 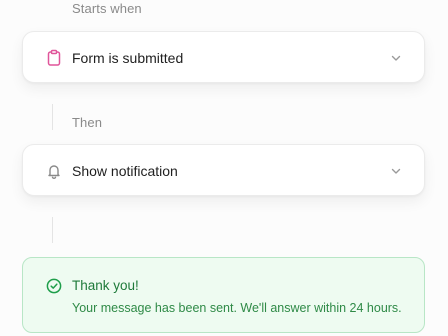 I want to click on action-card: Show notification, so click(x=223, y=170).